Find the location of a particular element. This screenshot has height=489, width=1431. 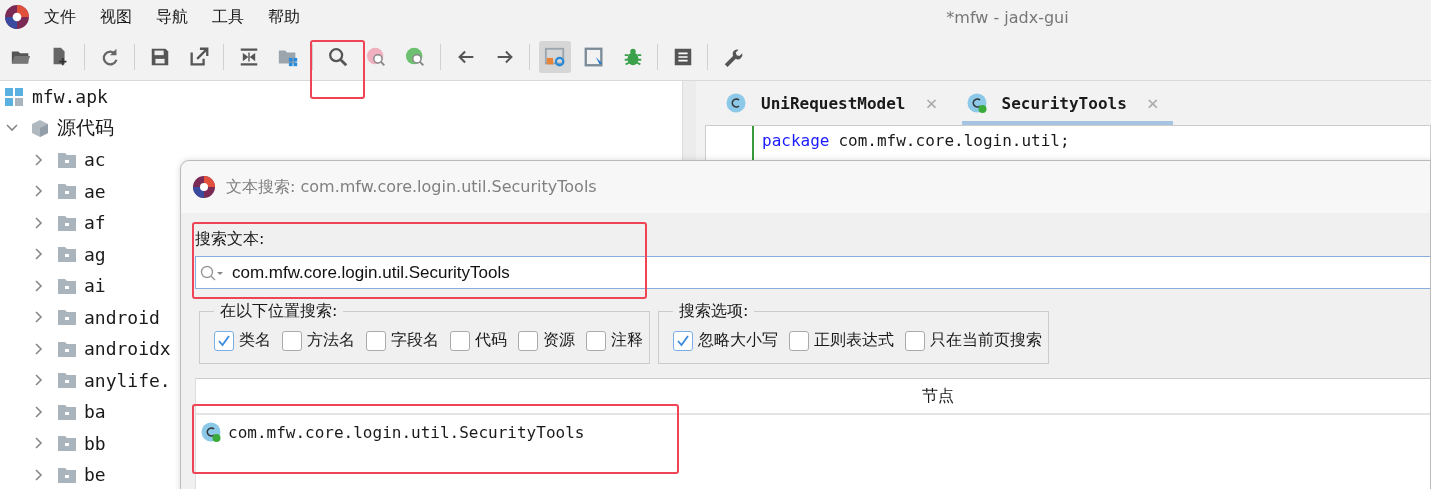

tree-item: be is located at coordinates (95, 475).